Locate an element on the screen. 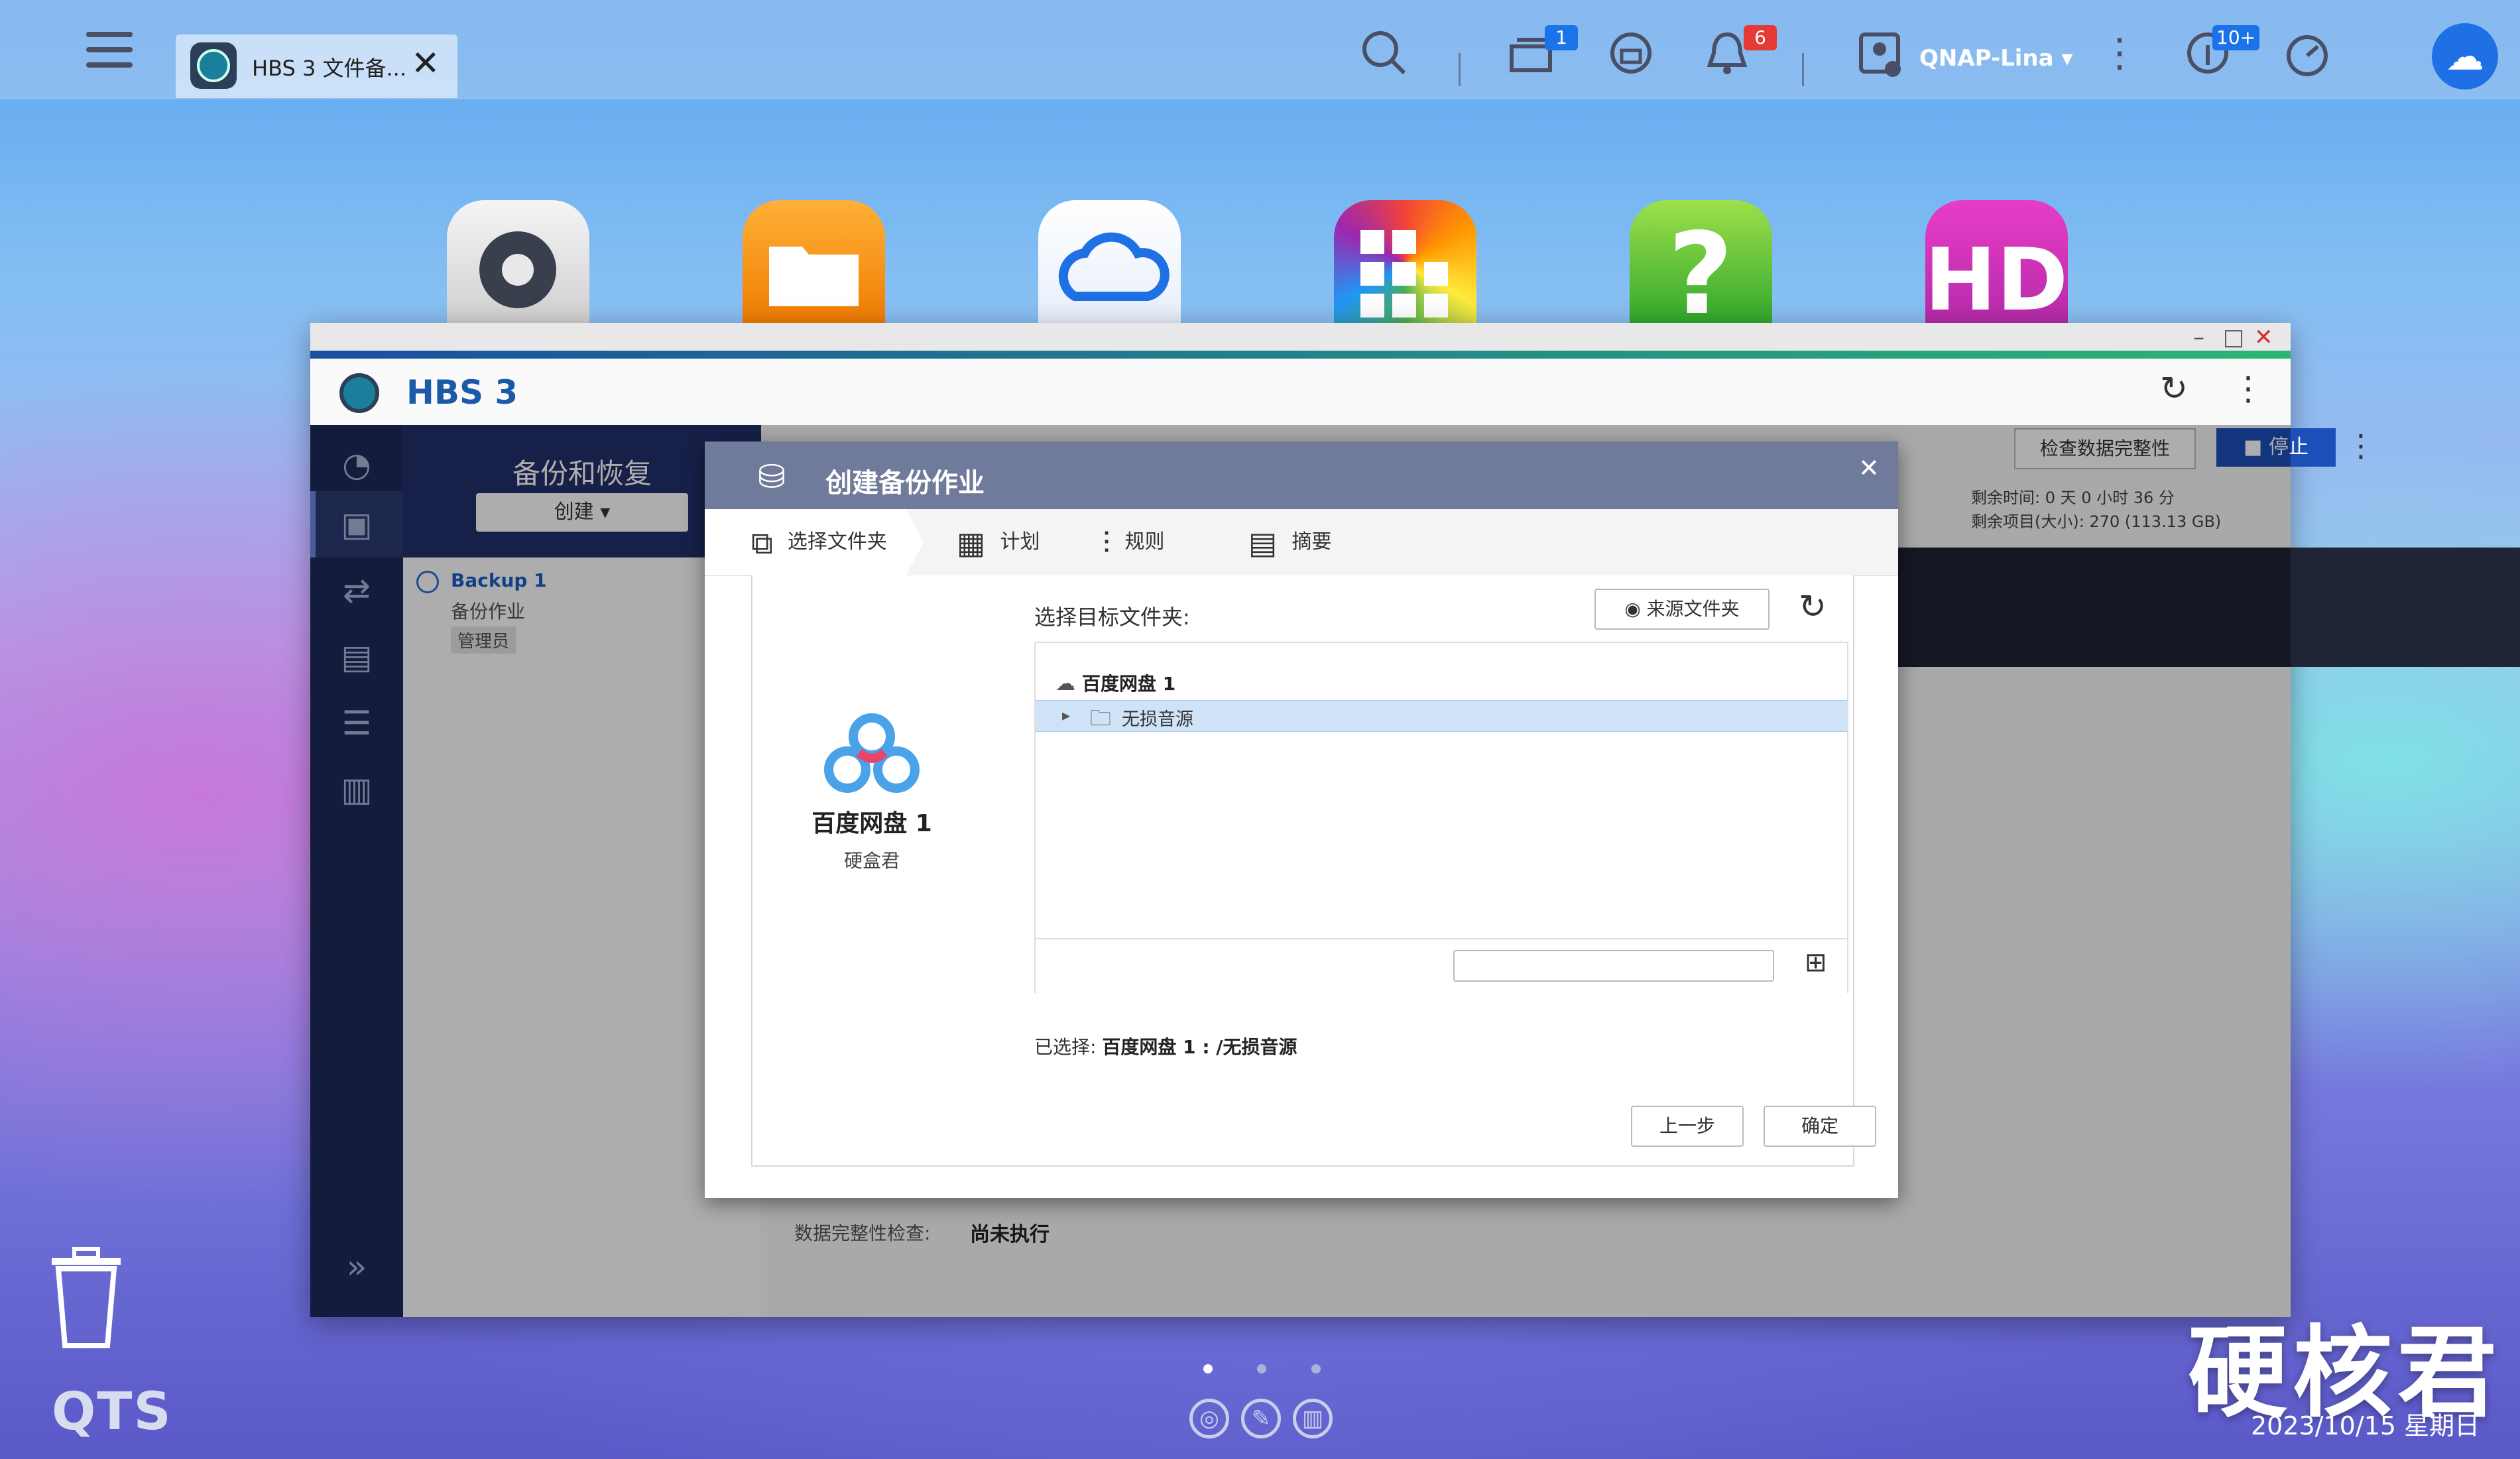  app-name: HBS 3 is located at coordinates (462, 392).